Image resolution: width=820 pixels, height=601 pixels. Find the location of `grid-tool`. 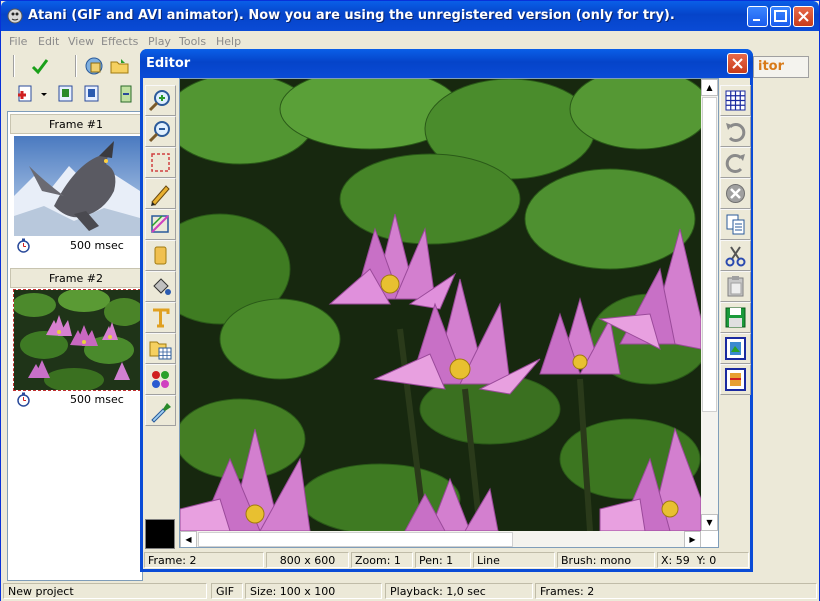

grid-tool is located at coordinates (735, 100).